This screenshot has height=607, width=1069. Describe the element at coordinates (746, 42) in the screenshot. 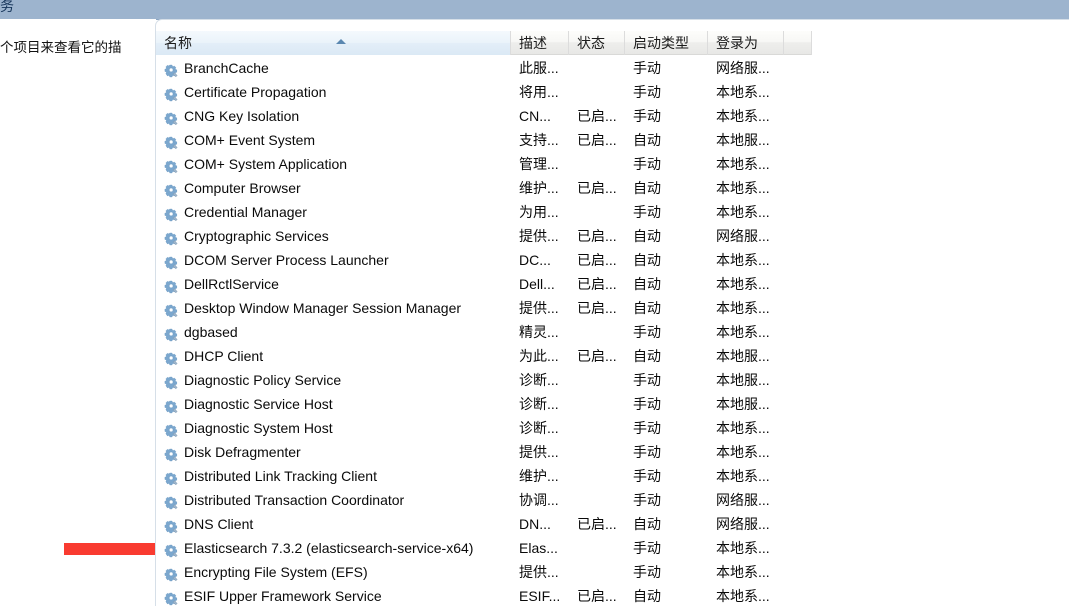

I see `column-header-log-on-as: 登录为` at that location.